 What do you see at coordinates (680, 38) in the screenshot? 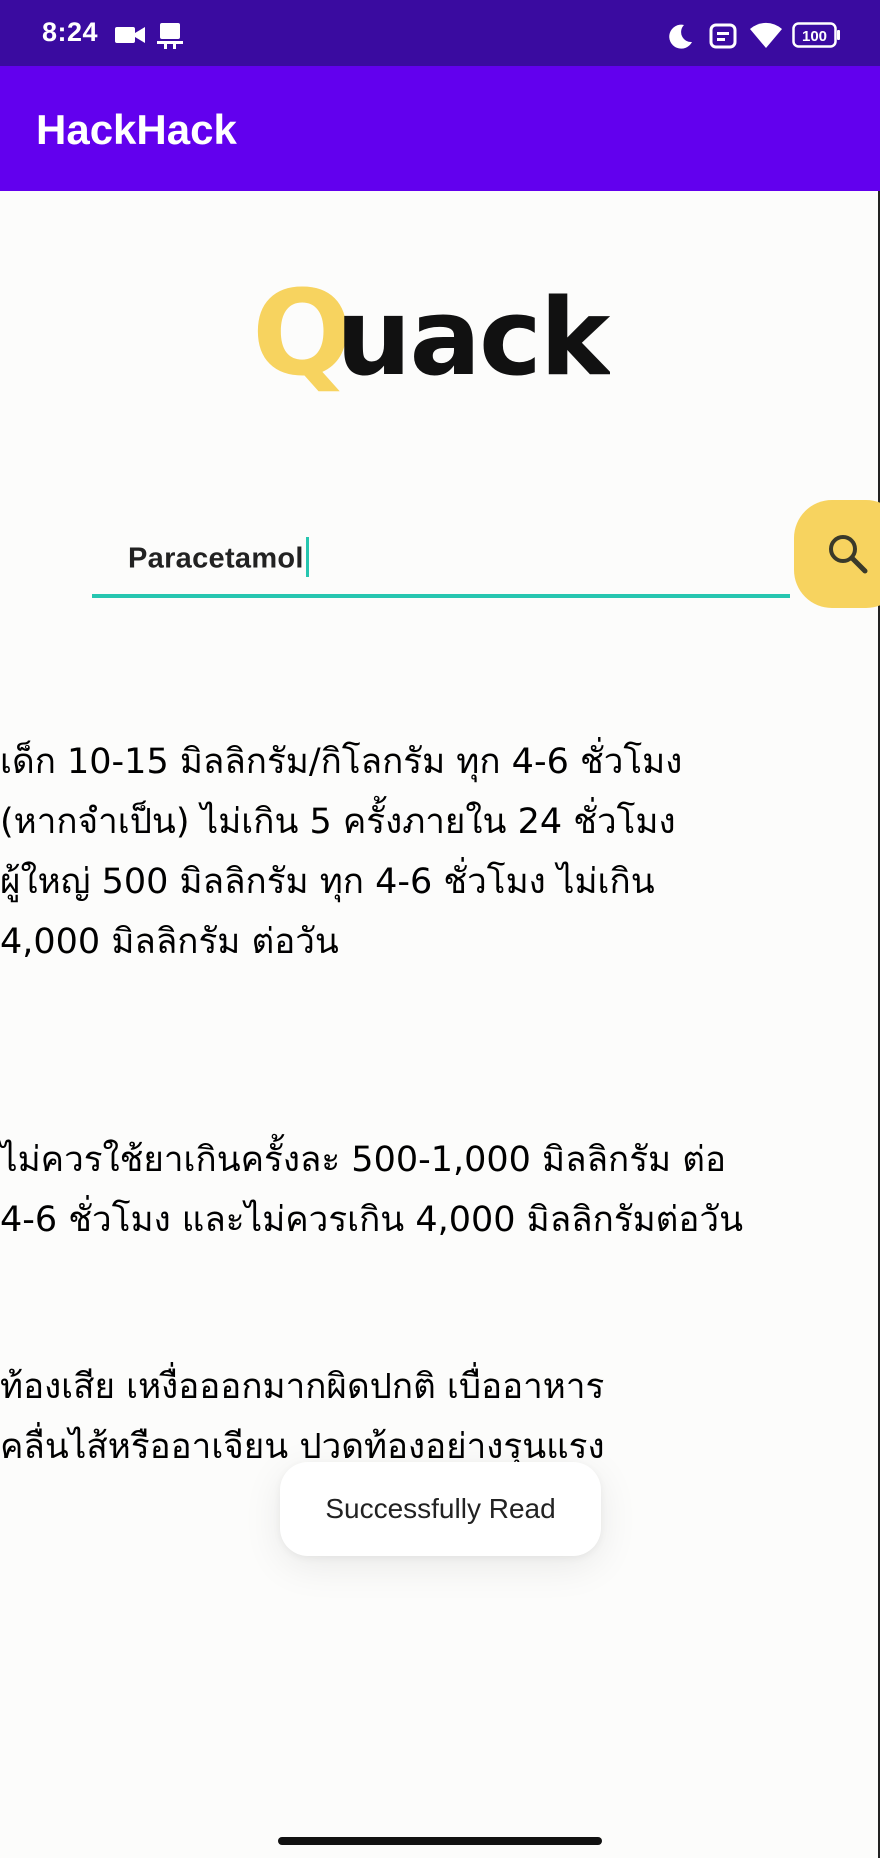
I see `moon-icon` at bounding box center [680, 38].